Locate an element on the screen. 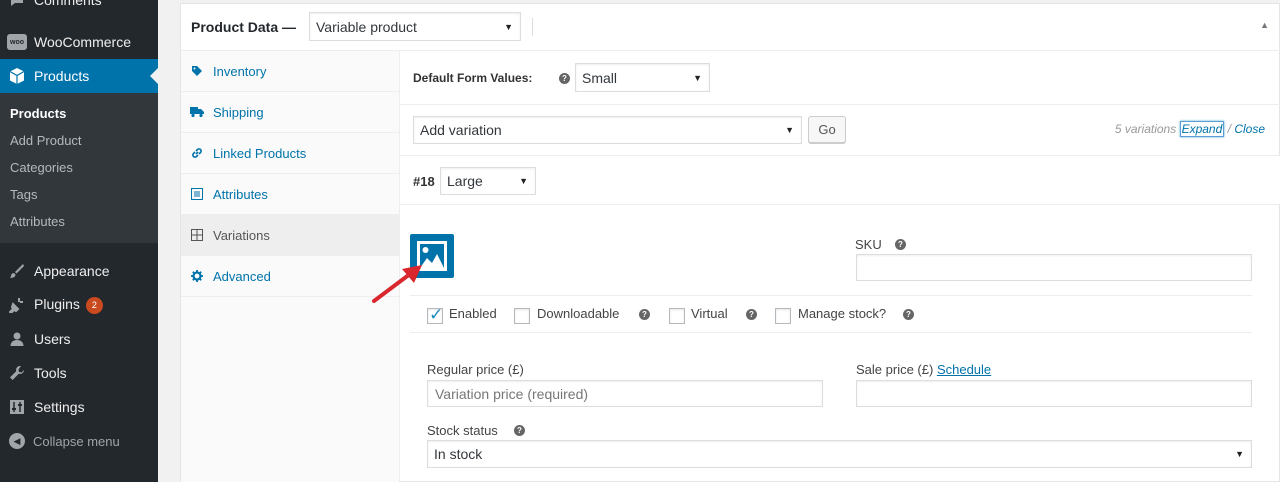 This screenshot has width=1280, height=482. header-divider is located at coordinates (532, 27).